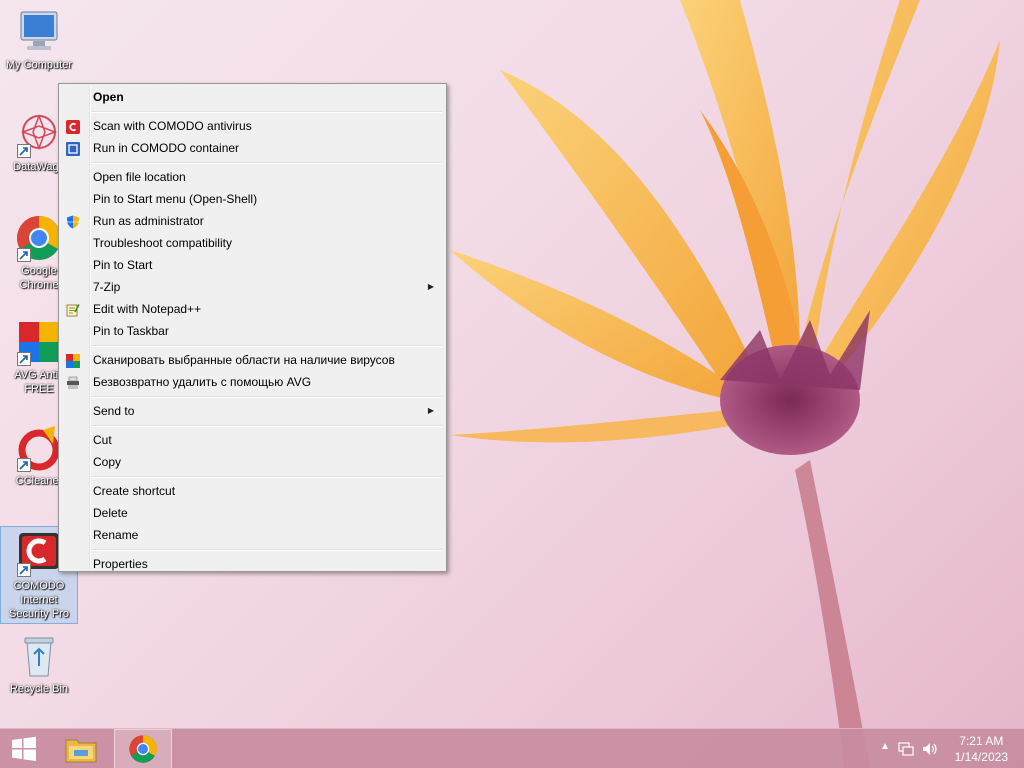 Image resolution: width=1024 pixels, height=768 pixels. I want to click on menu-item-label: Edit with Notepad++, so click(147, 309).